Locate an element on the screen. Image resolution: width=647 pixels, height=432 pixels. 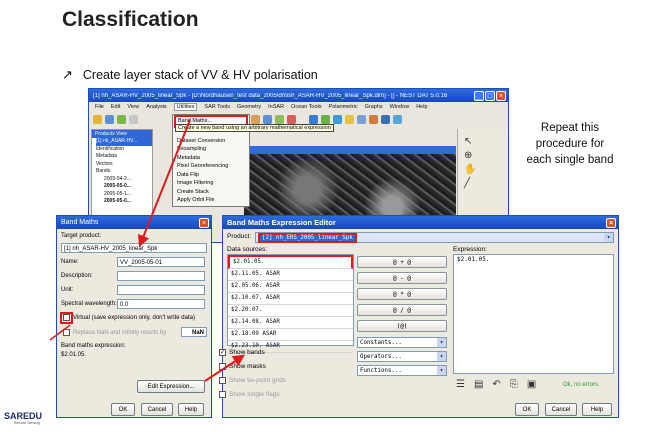
show-masks-checkbox is located at coordinates (222, 366).